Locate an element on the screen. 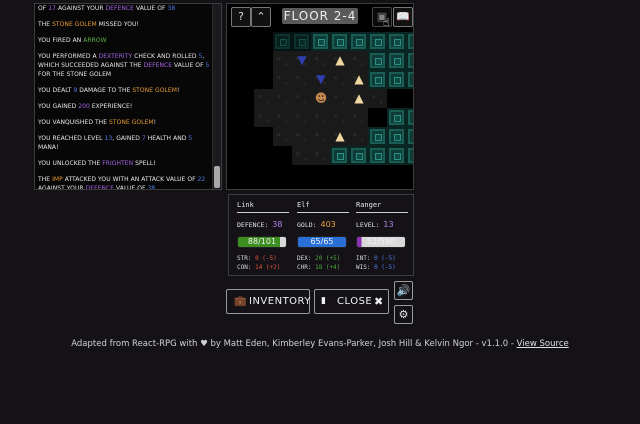 This screenshot has height=424, width=640. cursor-pointer-icon: ☝ is located at coordinates (386, 22).